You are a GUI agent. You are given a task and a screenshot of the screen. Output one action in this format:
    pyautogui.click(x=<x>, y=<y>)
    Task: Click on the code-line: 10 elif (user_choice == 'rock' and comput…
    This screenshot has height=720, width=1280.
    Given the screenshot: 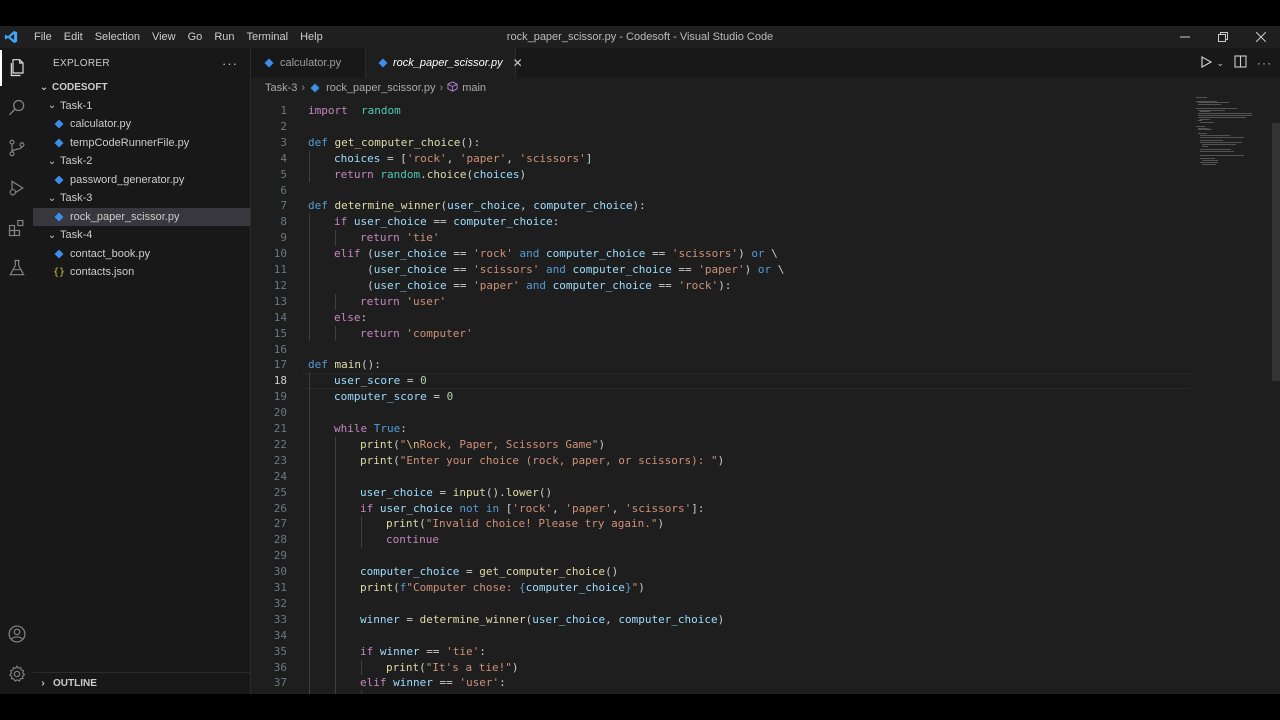 What is the action you would take?
    pyautogui.click(x=761, y=254)
    